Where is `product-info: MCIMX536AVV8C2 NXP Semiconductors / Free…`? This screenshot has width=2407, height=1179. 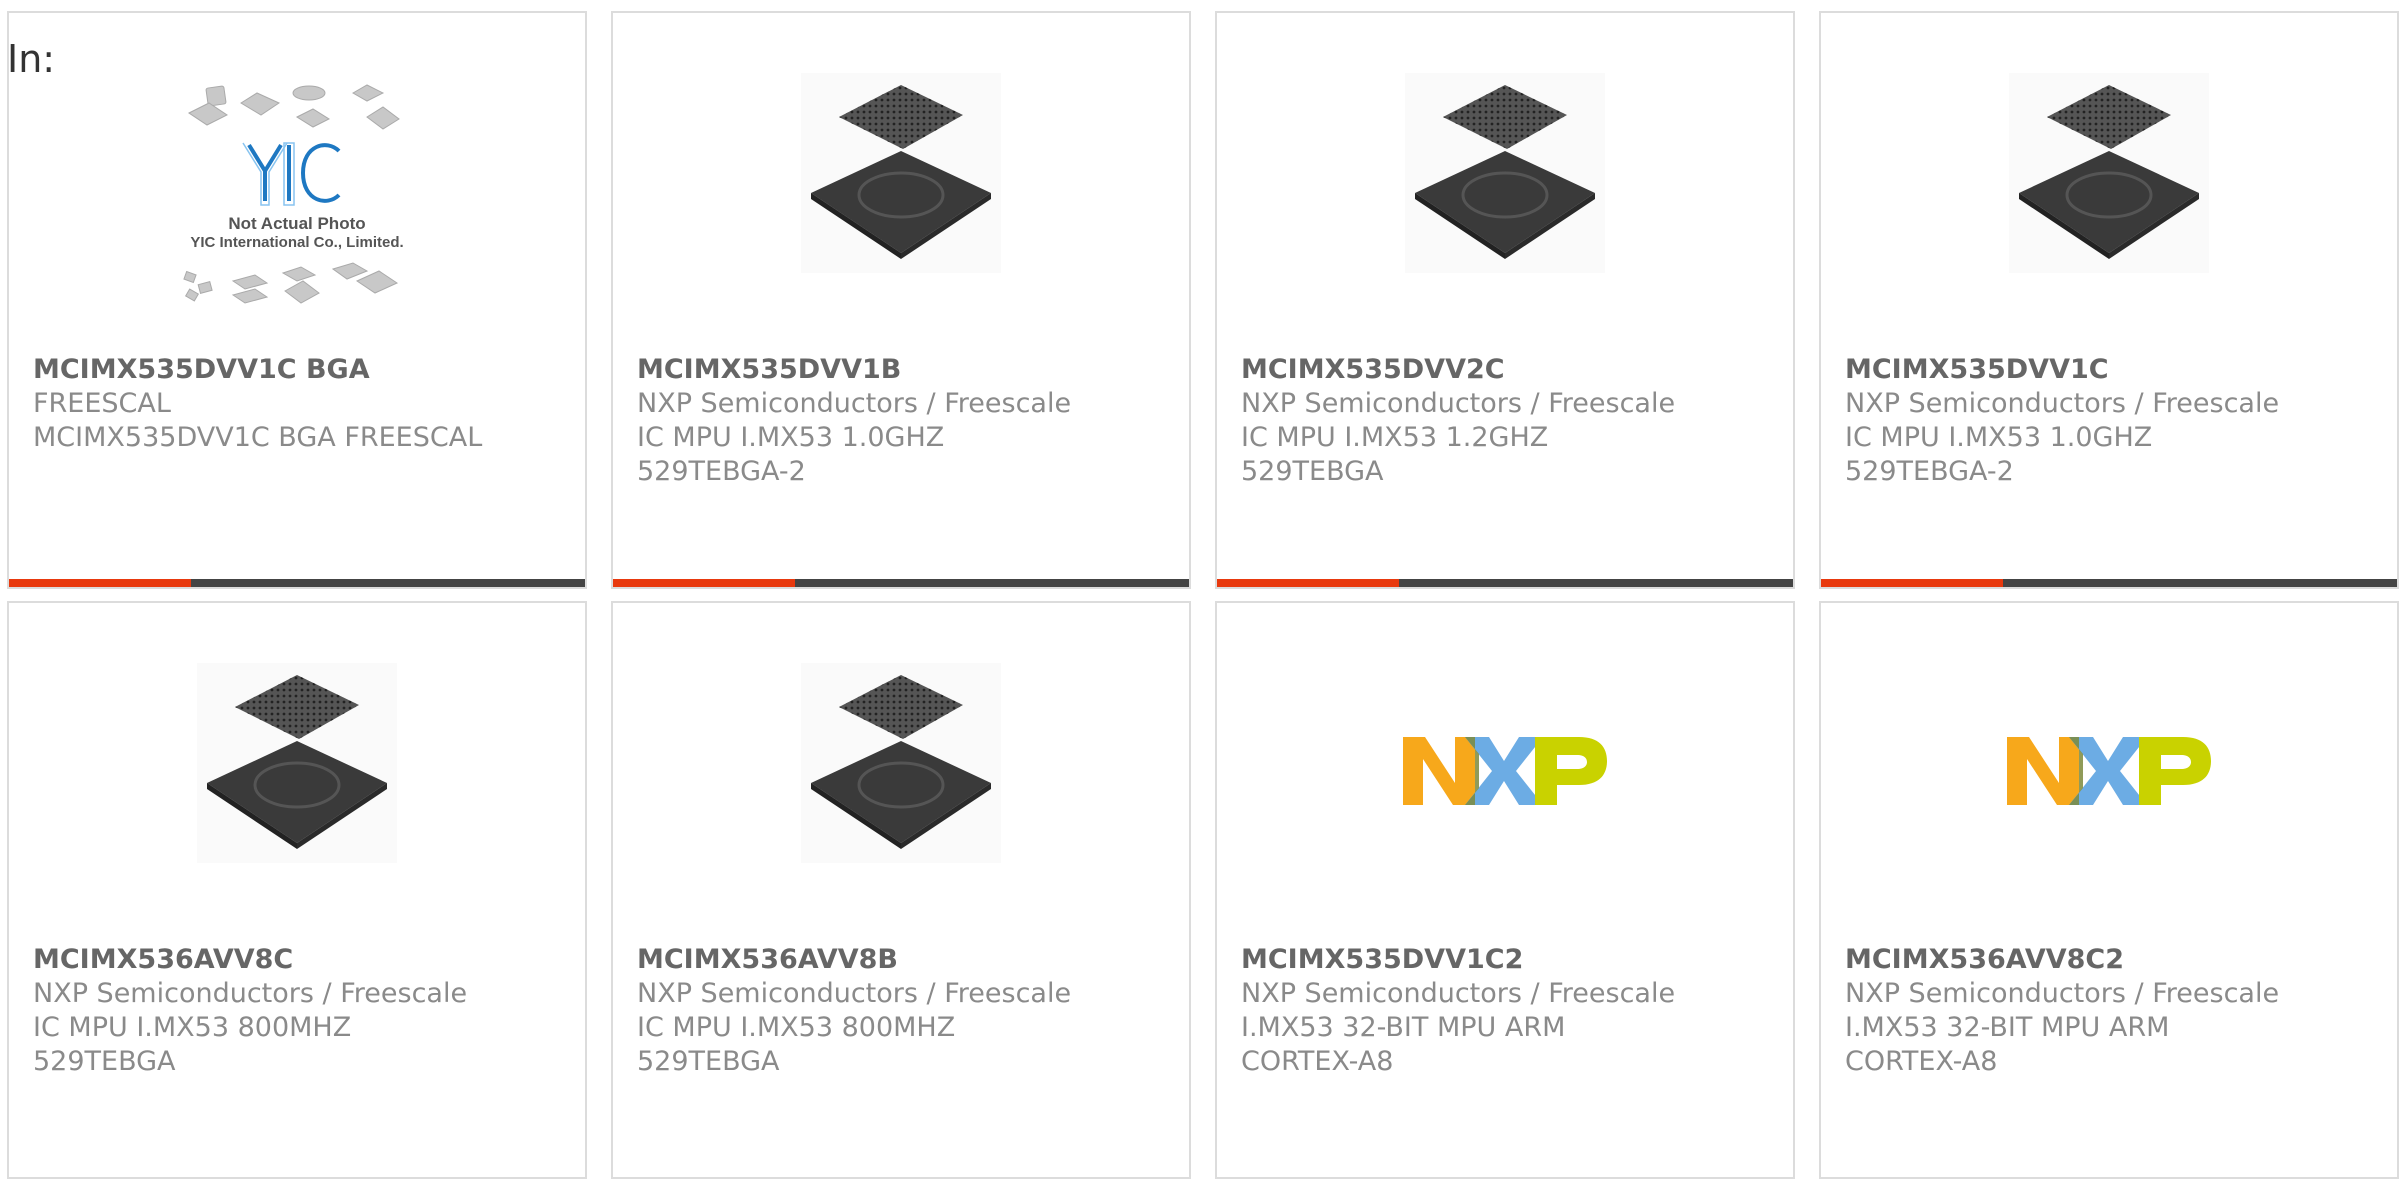
product-info: MCIMX536AVV8C2 NXP Semiconductors / Free… is located at coordinates (2113, 1011).